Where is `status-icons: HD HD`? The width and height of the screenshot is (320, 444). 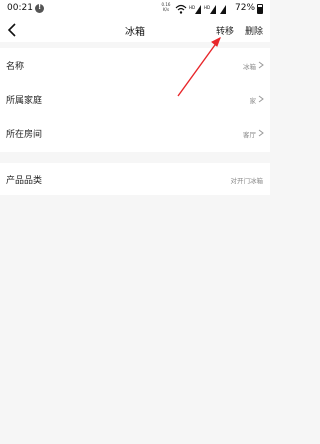 status-icons: HD HD is located at coordinates (200, 9).